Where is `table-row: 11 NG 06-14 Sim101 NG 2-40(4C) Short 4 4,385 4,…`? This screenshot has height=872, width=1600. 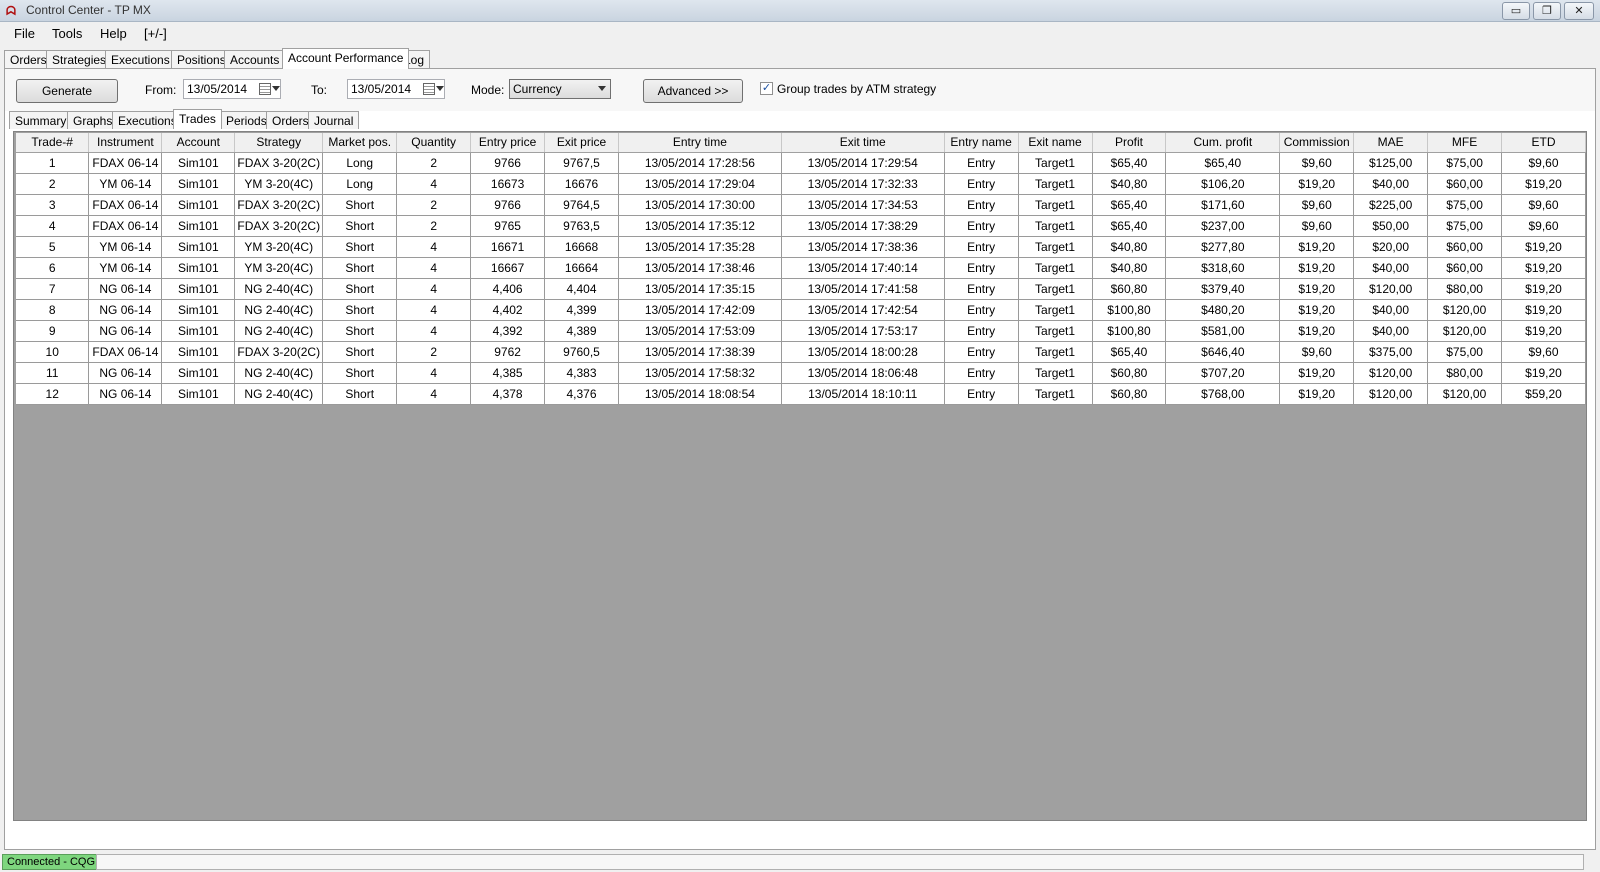 table-row: 11 NG 06-14 Sim101 NG 2-40(4C) Short 4 4,385 4,… is located at coordinates (801, 373).